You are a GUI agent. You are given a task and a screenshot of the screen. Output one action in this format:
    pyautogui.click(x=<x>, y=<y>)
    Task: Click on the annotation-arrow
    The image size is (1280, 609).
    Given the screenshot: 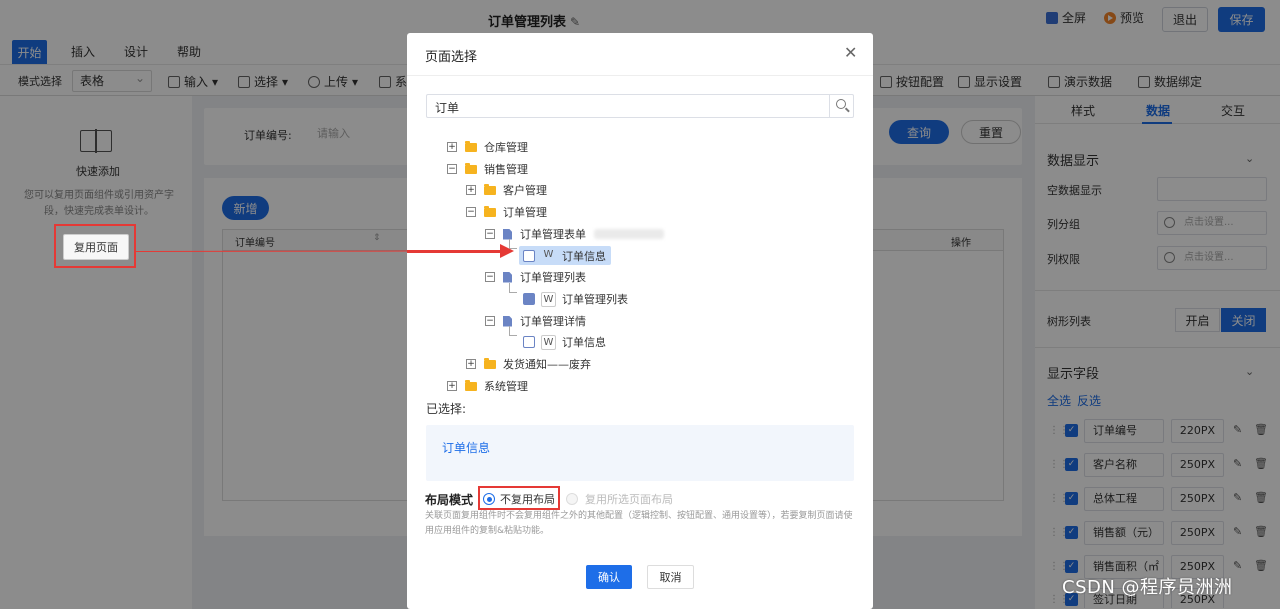 What is the action you would take?
    pyautogui.click(x=456, y=251)
    